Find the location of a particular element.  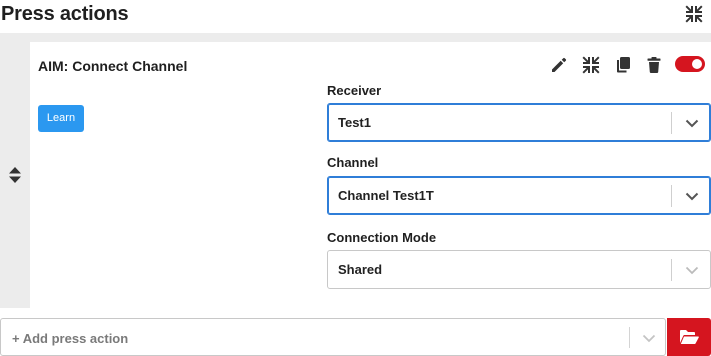

header: Press actions is located at coordinates (355, 16).